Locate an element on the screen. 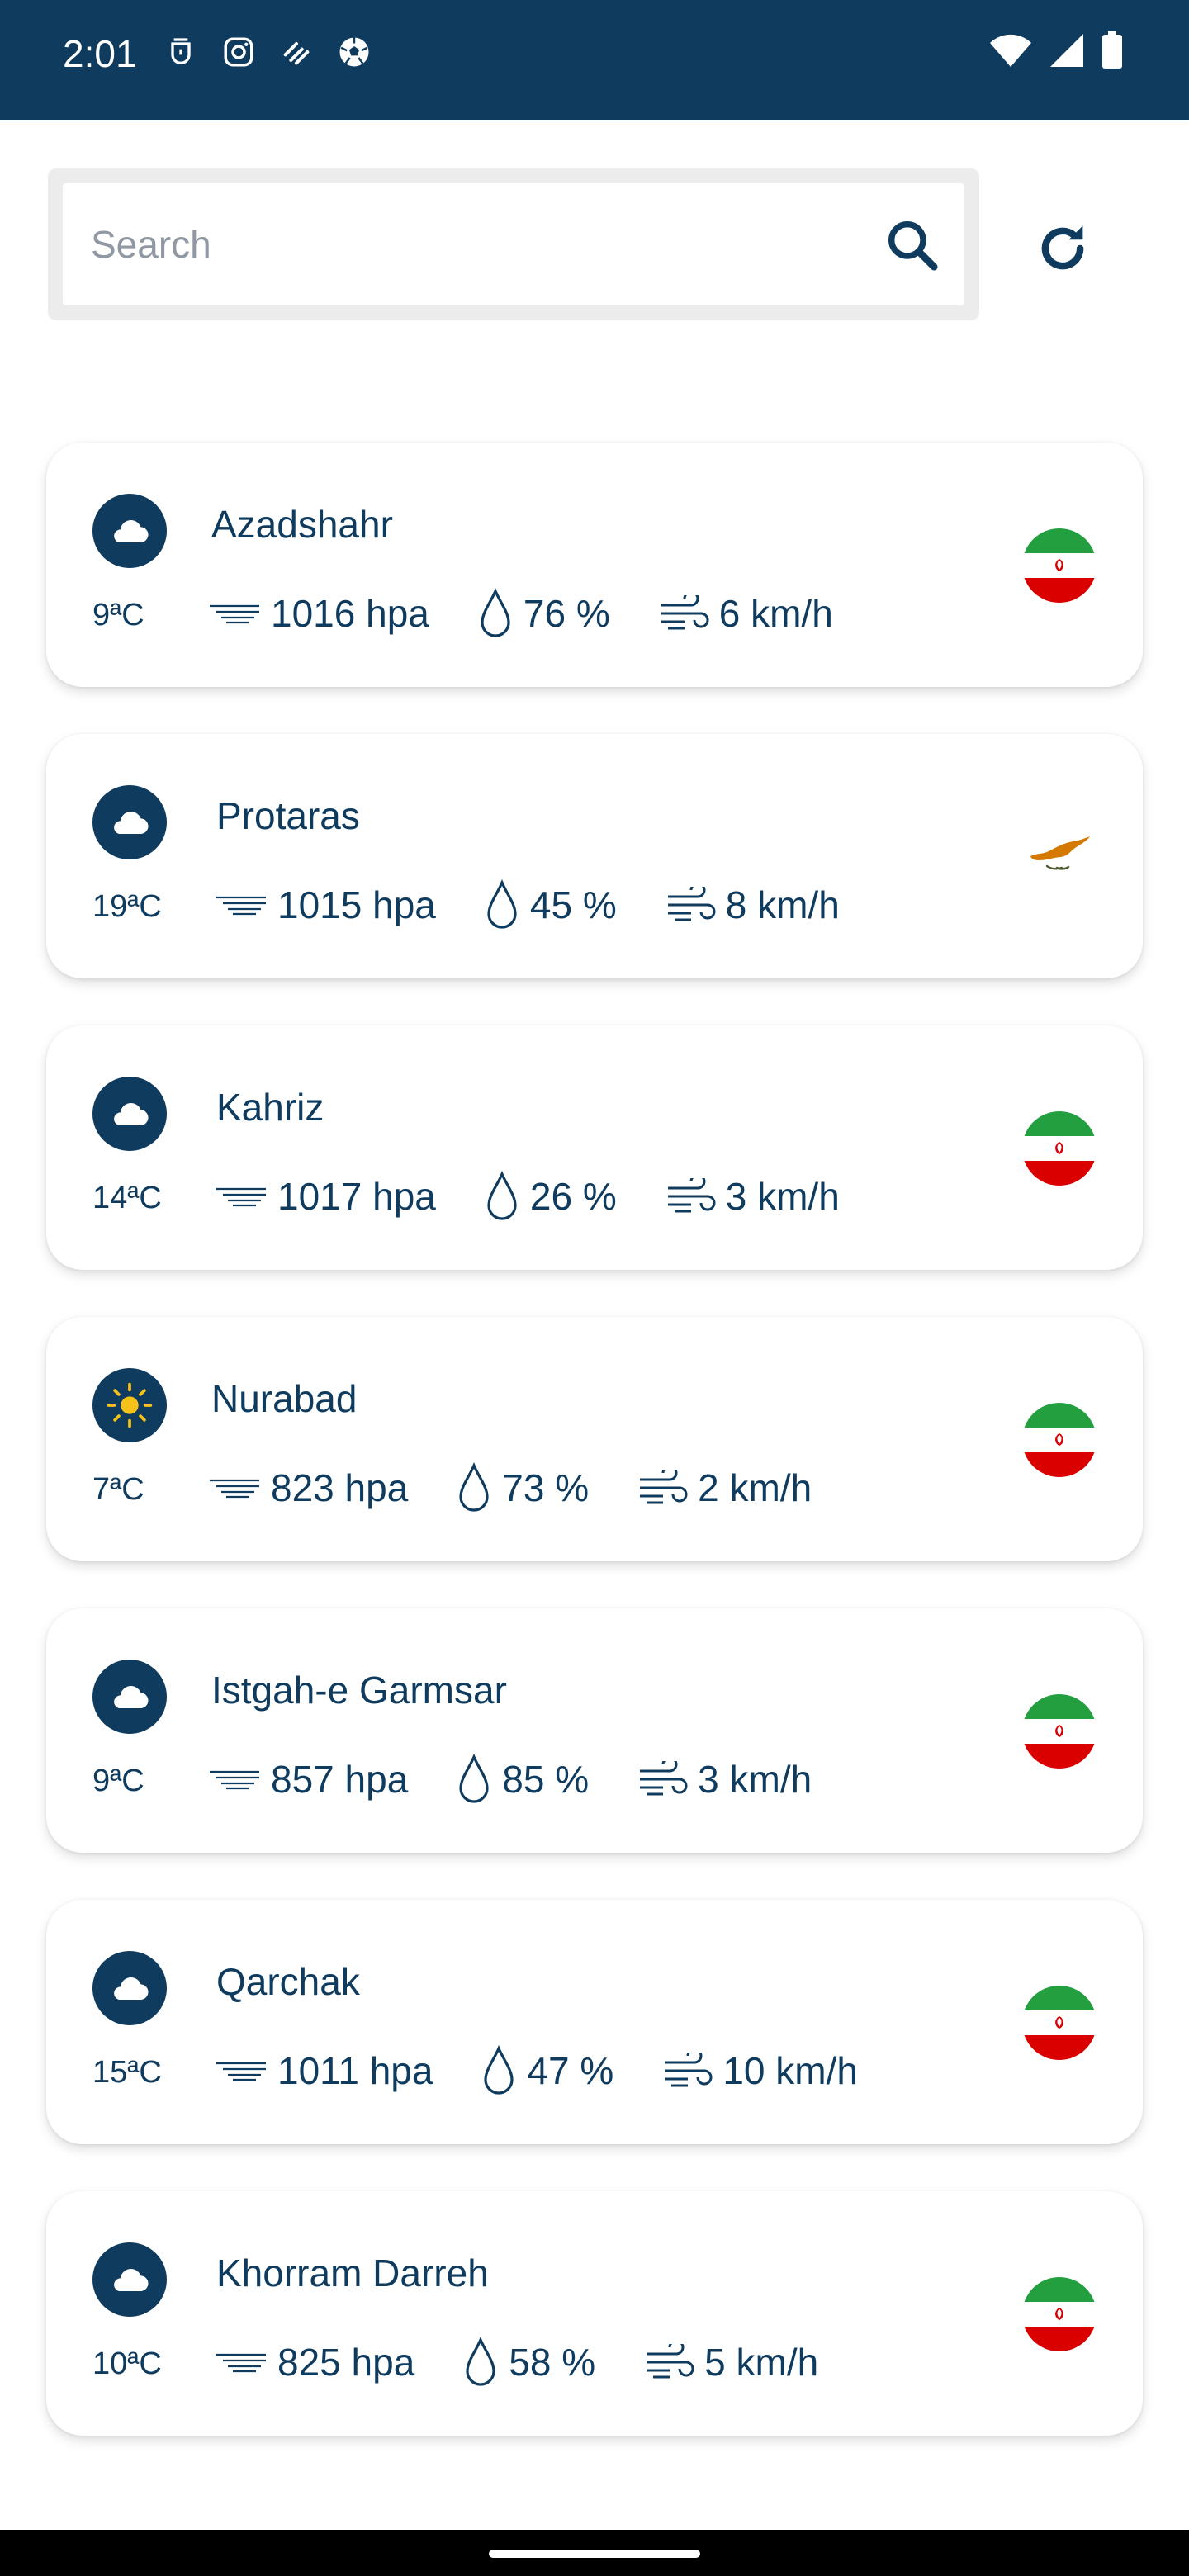 The image size is (1189, 2576). city-card: Qarchak 15ªC 1011 hpa 47 % 10 km/h is located at coordinates (594, 2022).